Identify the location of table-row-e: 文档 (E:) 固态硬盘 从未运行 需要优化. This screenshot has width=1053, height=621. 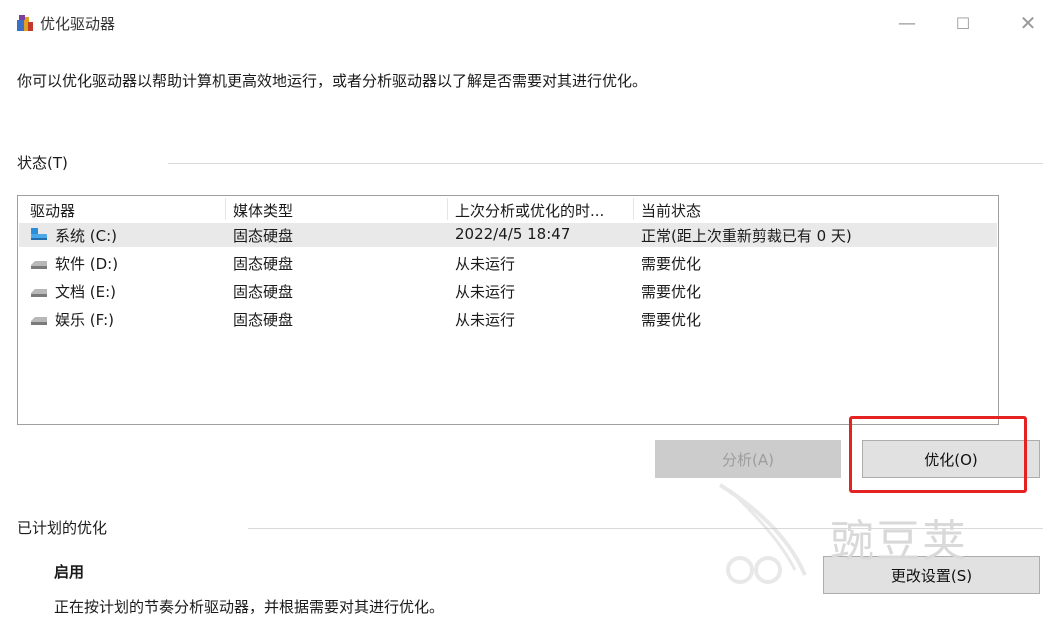
(508, 291).